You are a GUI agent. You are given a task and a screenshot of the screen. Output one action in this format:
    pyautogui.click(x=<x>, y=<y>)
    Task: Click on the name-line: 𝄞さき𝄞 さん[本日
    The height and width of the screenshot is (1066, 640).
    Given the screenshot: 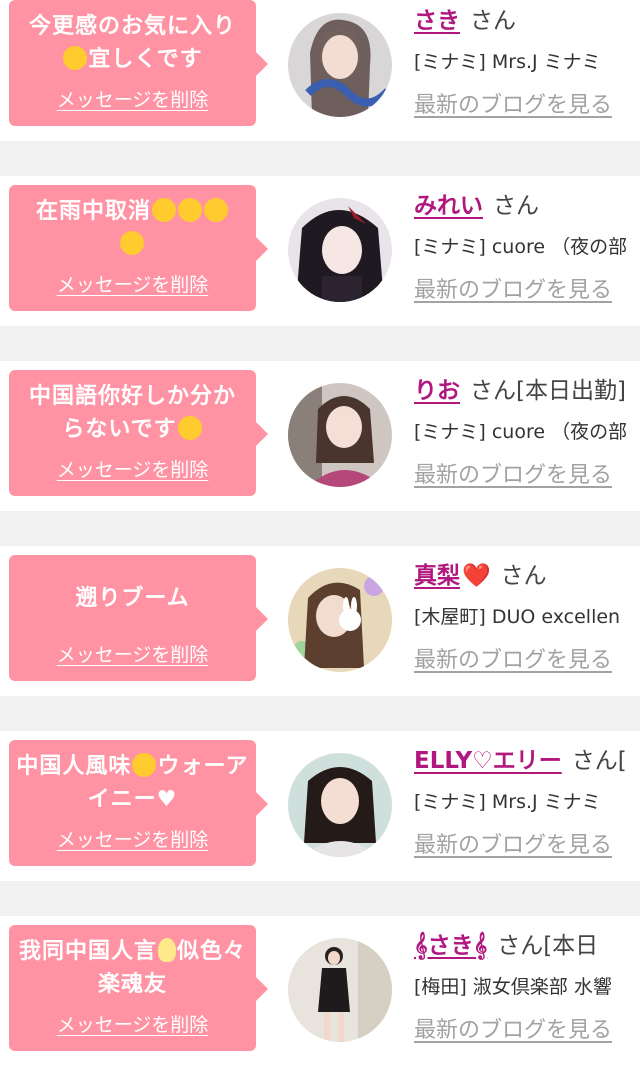 What is the action you would take?
    pyautogui.click(x=506, y=943)
    